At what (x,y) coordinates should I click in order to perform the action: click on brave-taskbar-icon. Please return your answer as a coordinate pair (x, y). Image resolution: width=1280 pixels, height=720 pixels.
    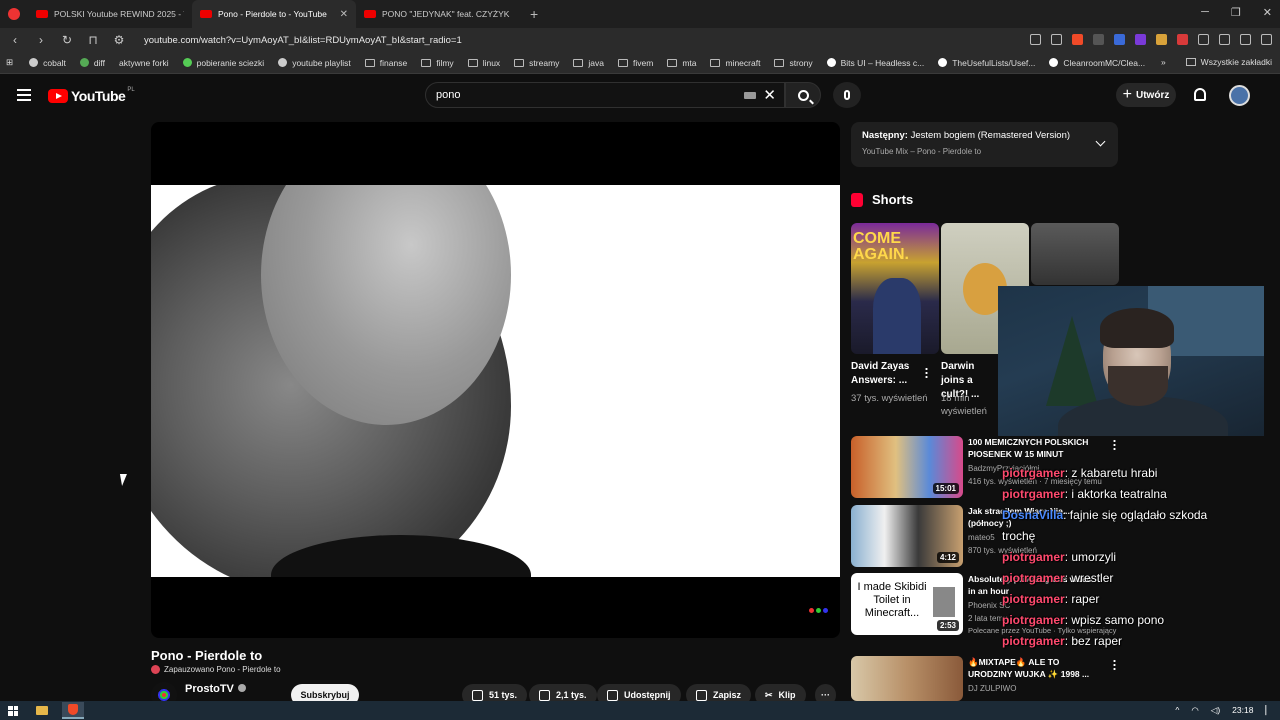
    Looking at the image, I should click on (73, 710).